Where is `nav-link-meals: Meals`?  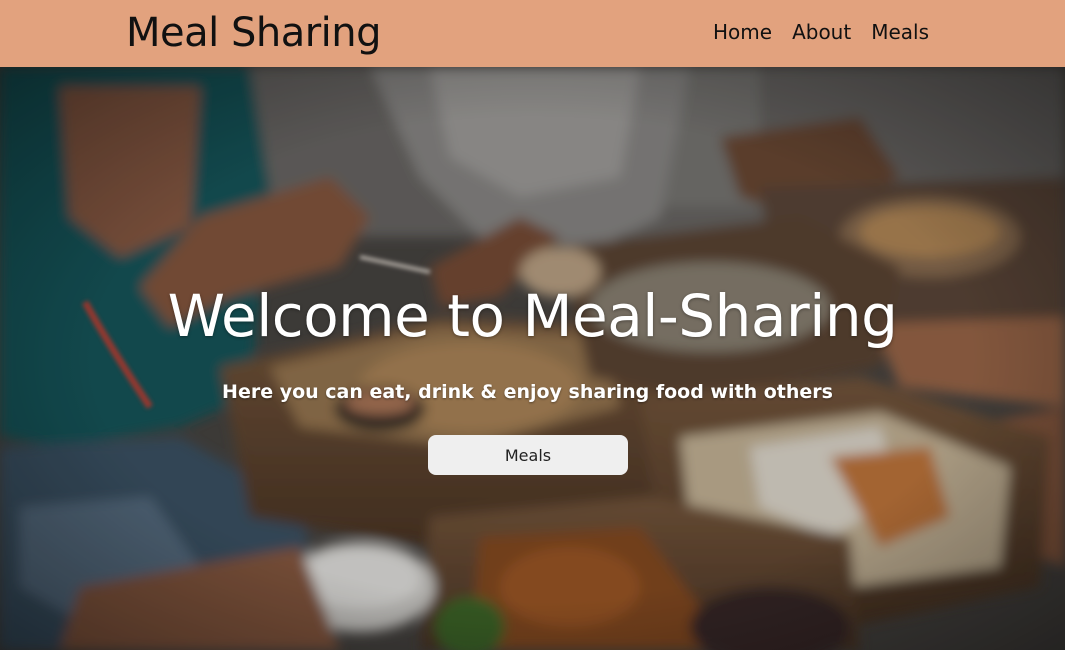
nav-link-meals: Meals is located at coordinates (900, 32).